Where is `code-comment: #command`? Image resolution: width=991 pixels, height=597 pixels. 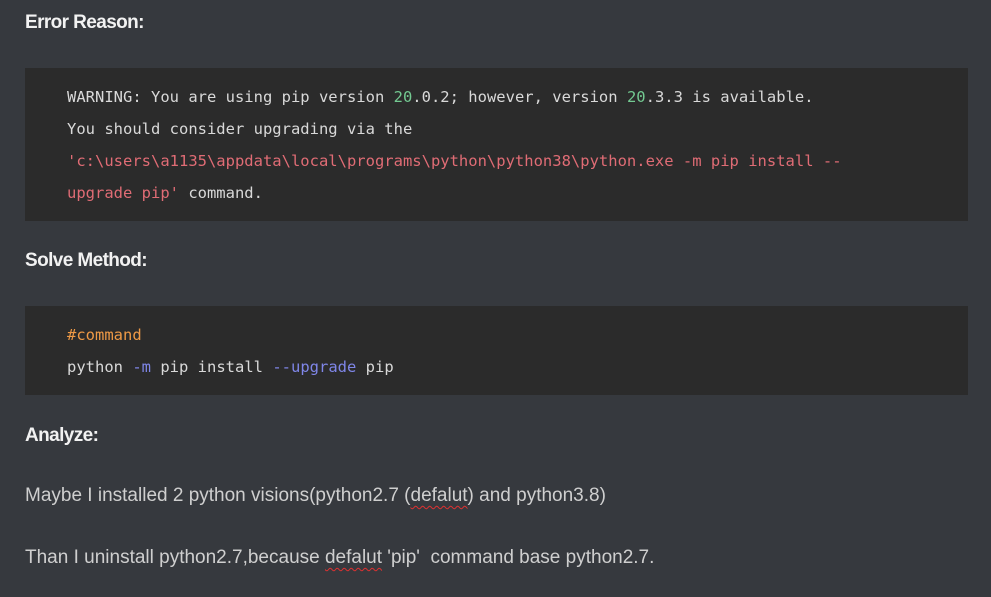 code-comment: #command is located at coordinates (104, 335).